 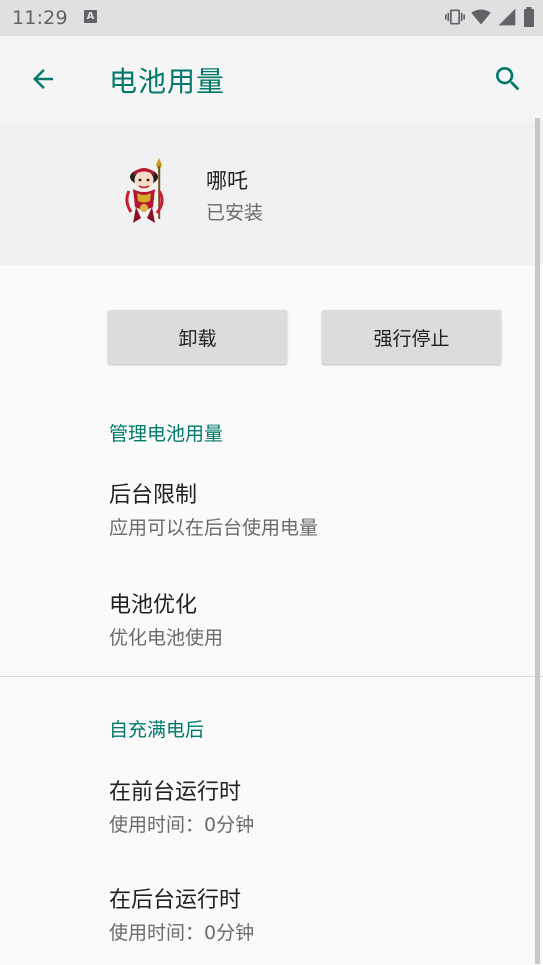 I want to click on status-bar: 11:29 A, so click(x=271, y=18).